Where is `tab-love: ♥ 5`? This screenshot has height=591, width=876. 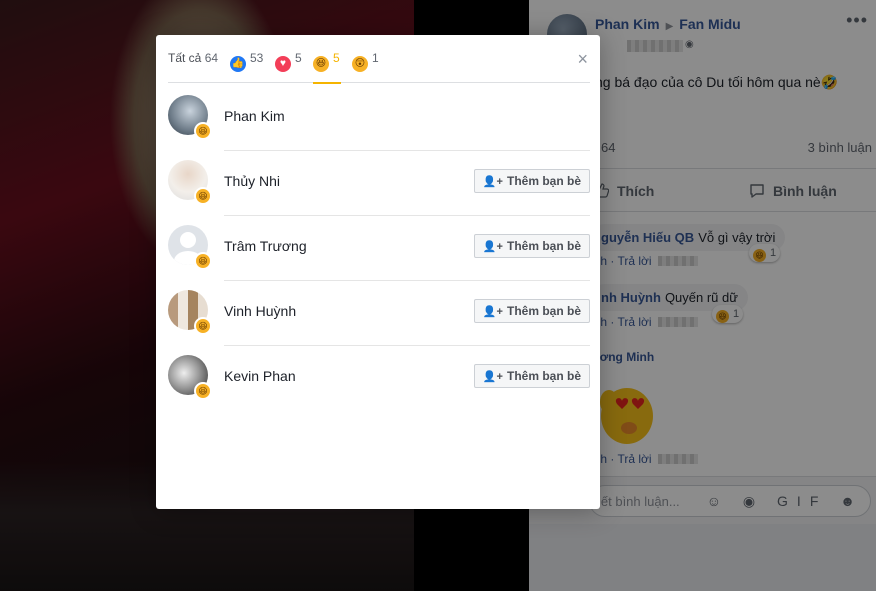 tab-love: ♥ 5 is located at coordinates (288, 67).